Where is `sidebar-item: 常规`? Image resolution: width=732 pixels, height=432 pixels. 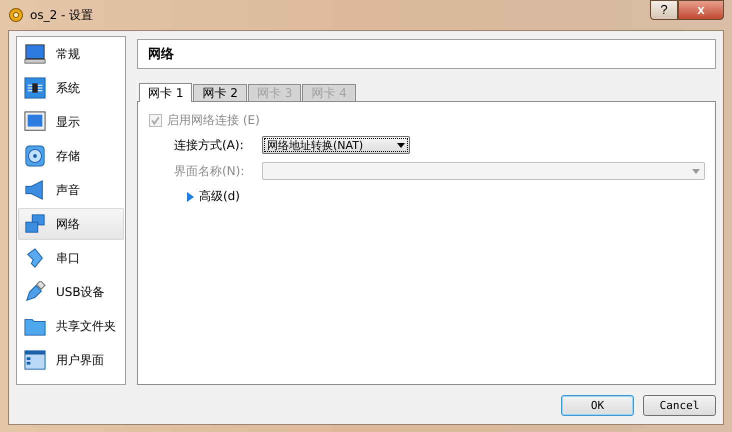 sidebar-item: 常规 is located at coordinates (71, 54).